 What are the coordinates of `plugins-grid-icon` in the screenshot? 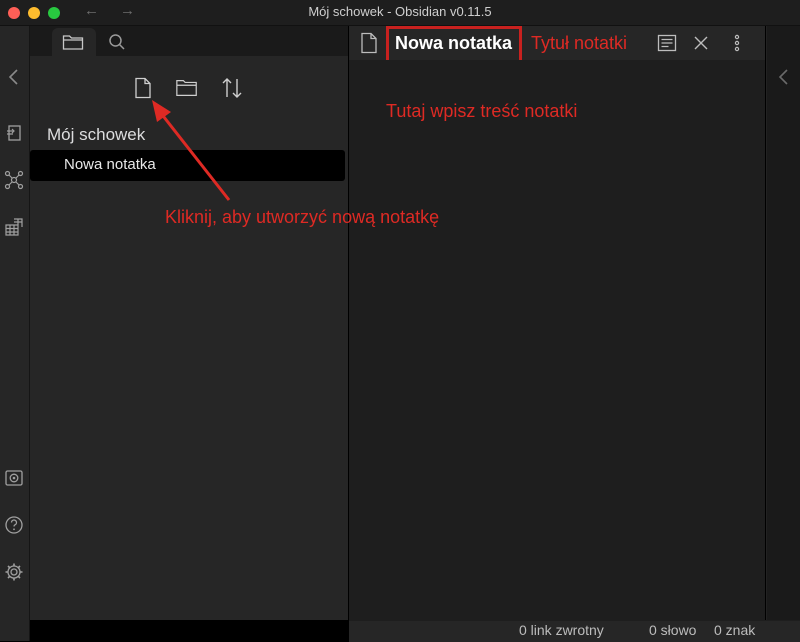 It's located at (14, 227).